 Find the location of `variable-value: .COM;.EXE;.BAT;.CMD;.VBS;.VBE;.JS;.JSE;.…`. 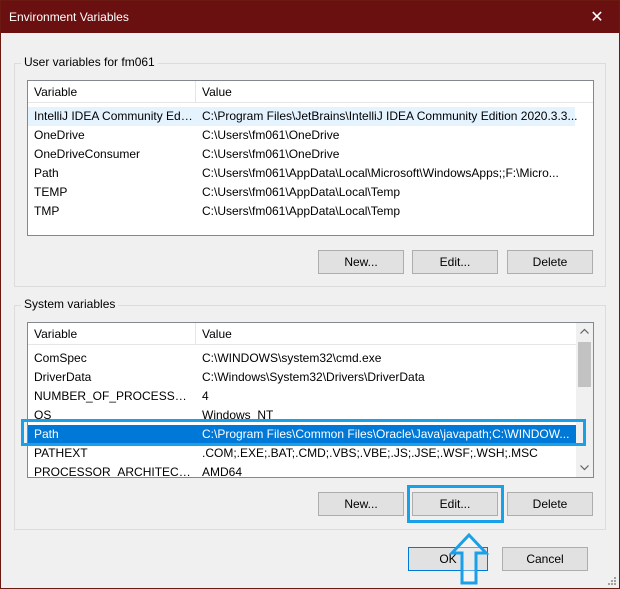

variable-value: .COM;.EXE;.BAT;.CMD;.VBS;.VBE;.JS;.JSE;.… is located at coordinates (370, 453).